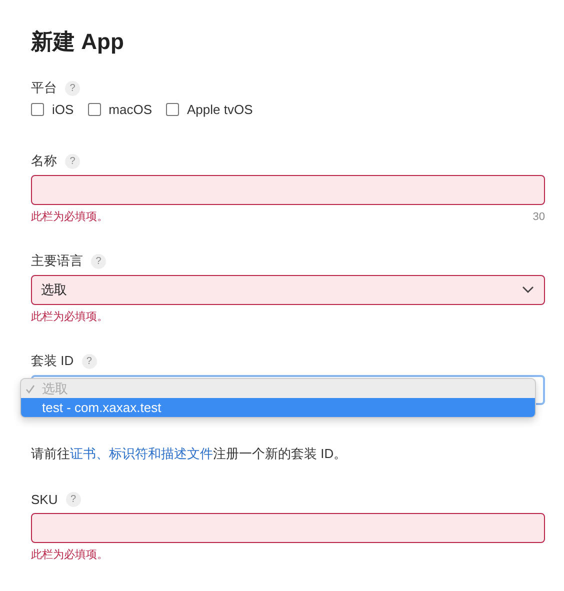 The height and width of the screenshot is (591, 564). What do you see at coordinates (130, 109) in the screenshot?
I see `checkbox-label: macOS` at bounding box center [130, 109].